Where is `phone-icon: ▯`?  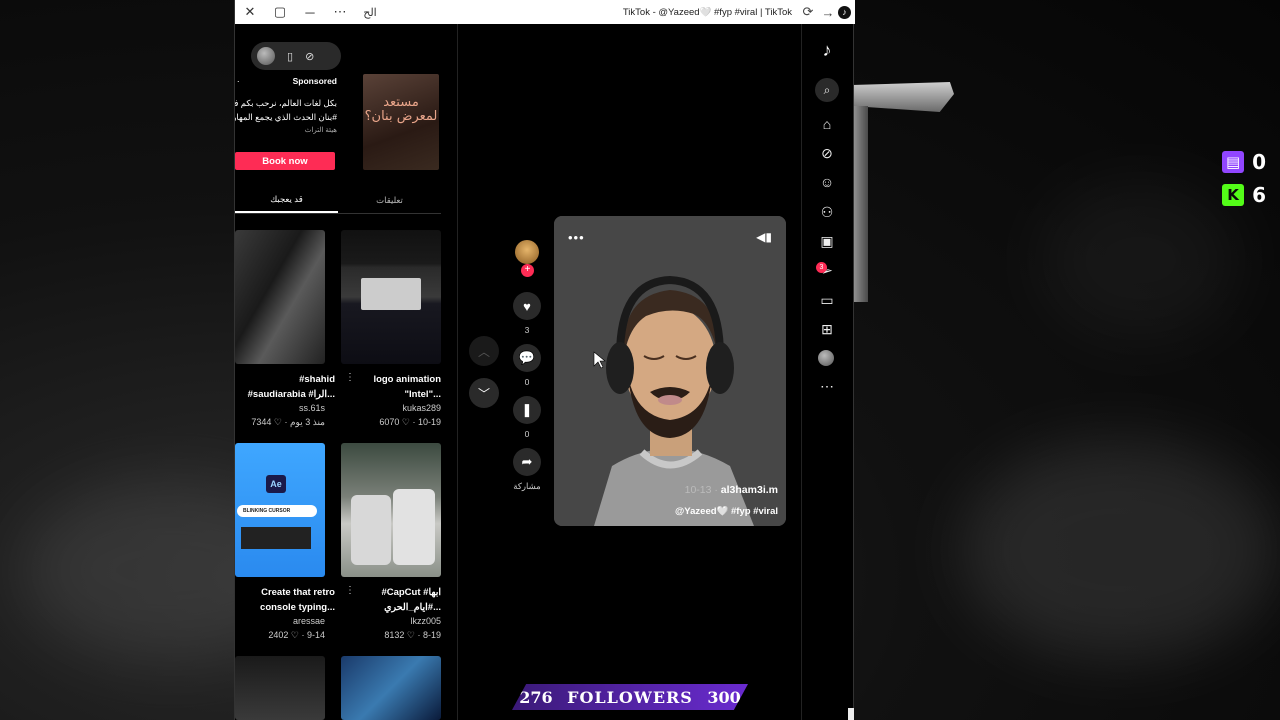 phone-icon: ▯ is located at coordinates (290, 56).